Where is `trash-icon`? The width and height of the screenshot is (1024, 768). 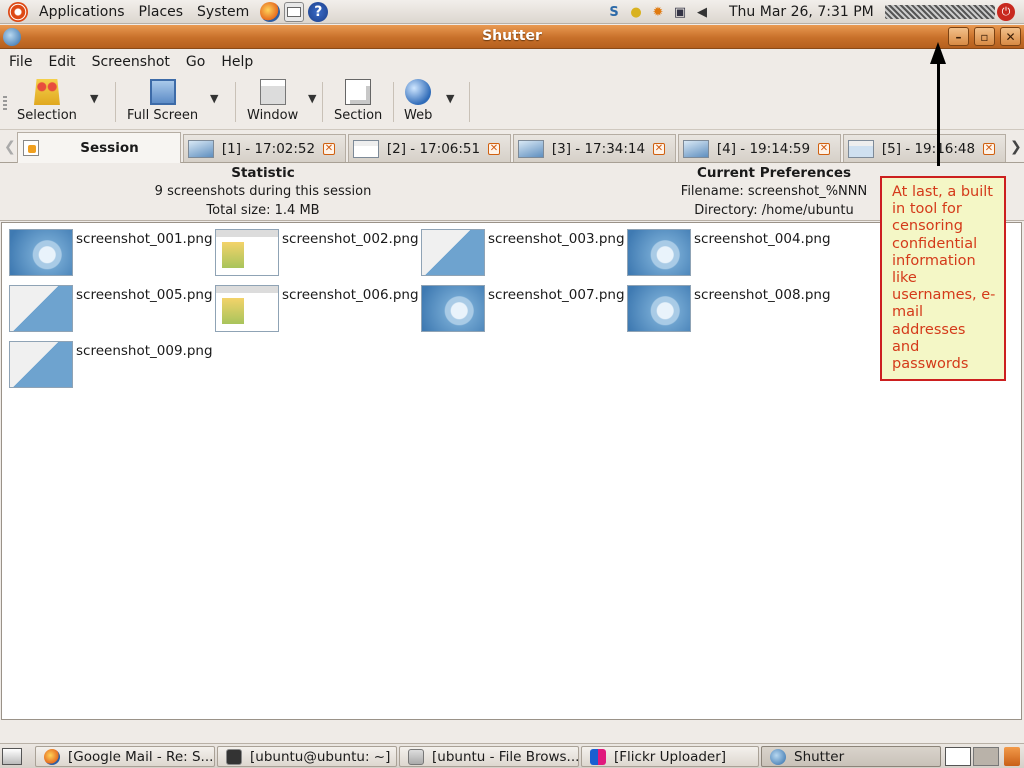 trash-icon is located at coordinates (1012, 756).